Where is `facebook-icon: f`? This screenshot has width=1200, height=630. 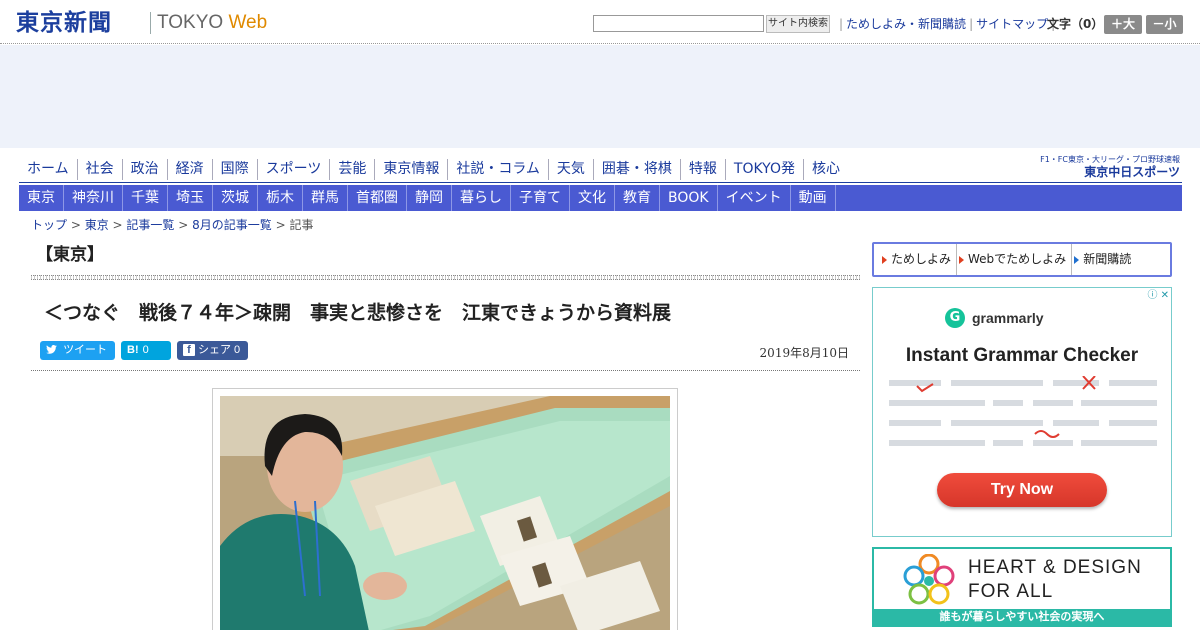
facebook-icon: f is located at coordinates (189, 350).